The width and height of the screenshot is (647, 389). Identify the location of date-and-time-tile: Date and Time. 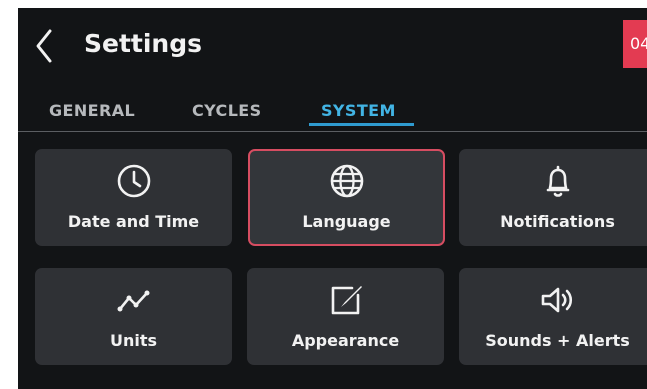
(133, 197).